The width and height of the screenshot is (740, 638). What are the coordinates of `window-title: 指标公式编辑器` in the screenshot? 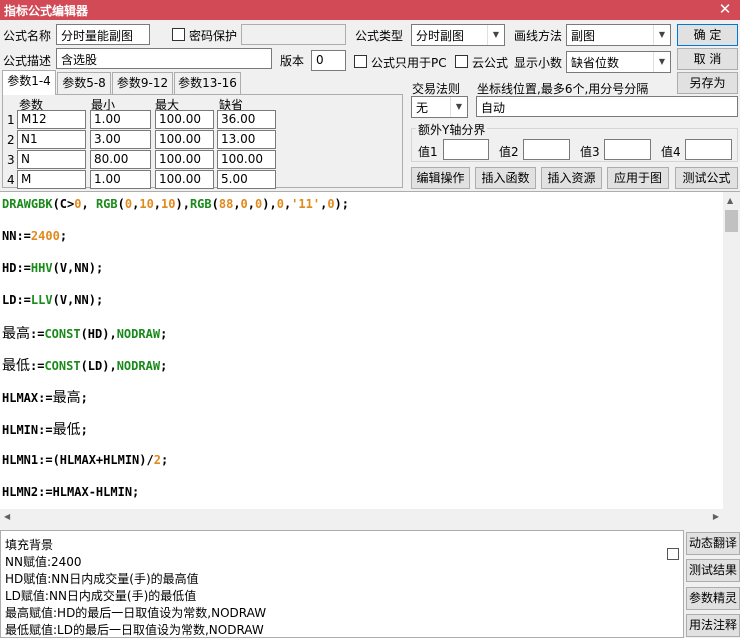 It's located at (46, 11).